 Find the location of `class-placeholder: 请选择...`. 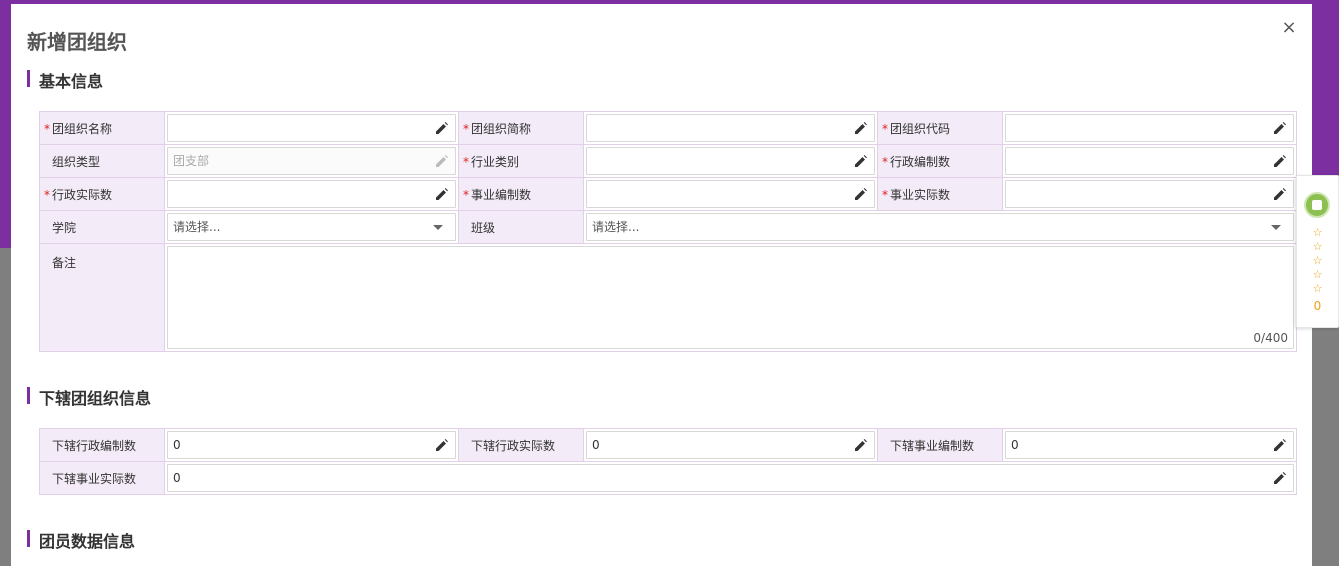

class-placeholder: 请选择... is located at coordinates (616, 227).